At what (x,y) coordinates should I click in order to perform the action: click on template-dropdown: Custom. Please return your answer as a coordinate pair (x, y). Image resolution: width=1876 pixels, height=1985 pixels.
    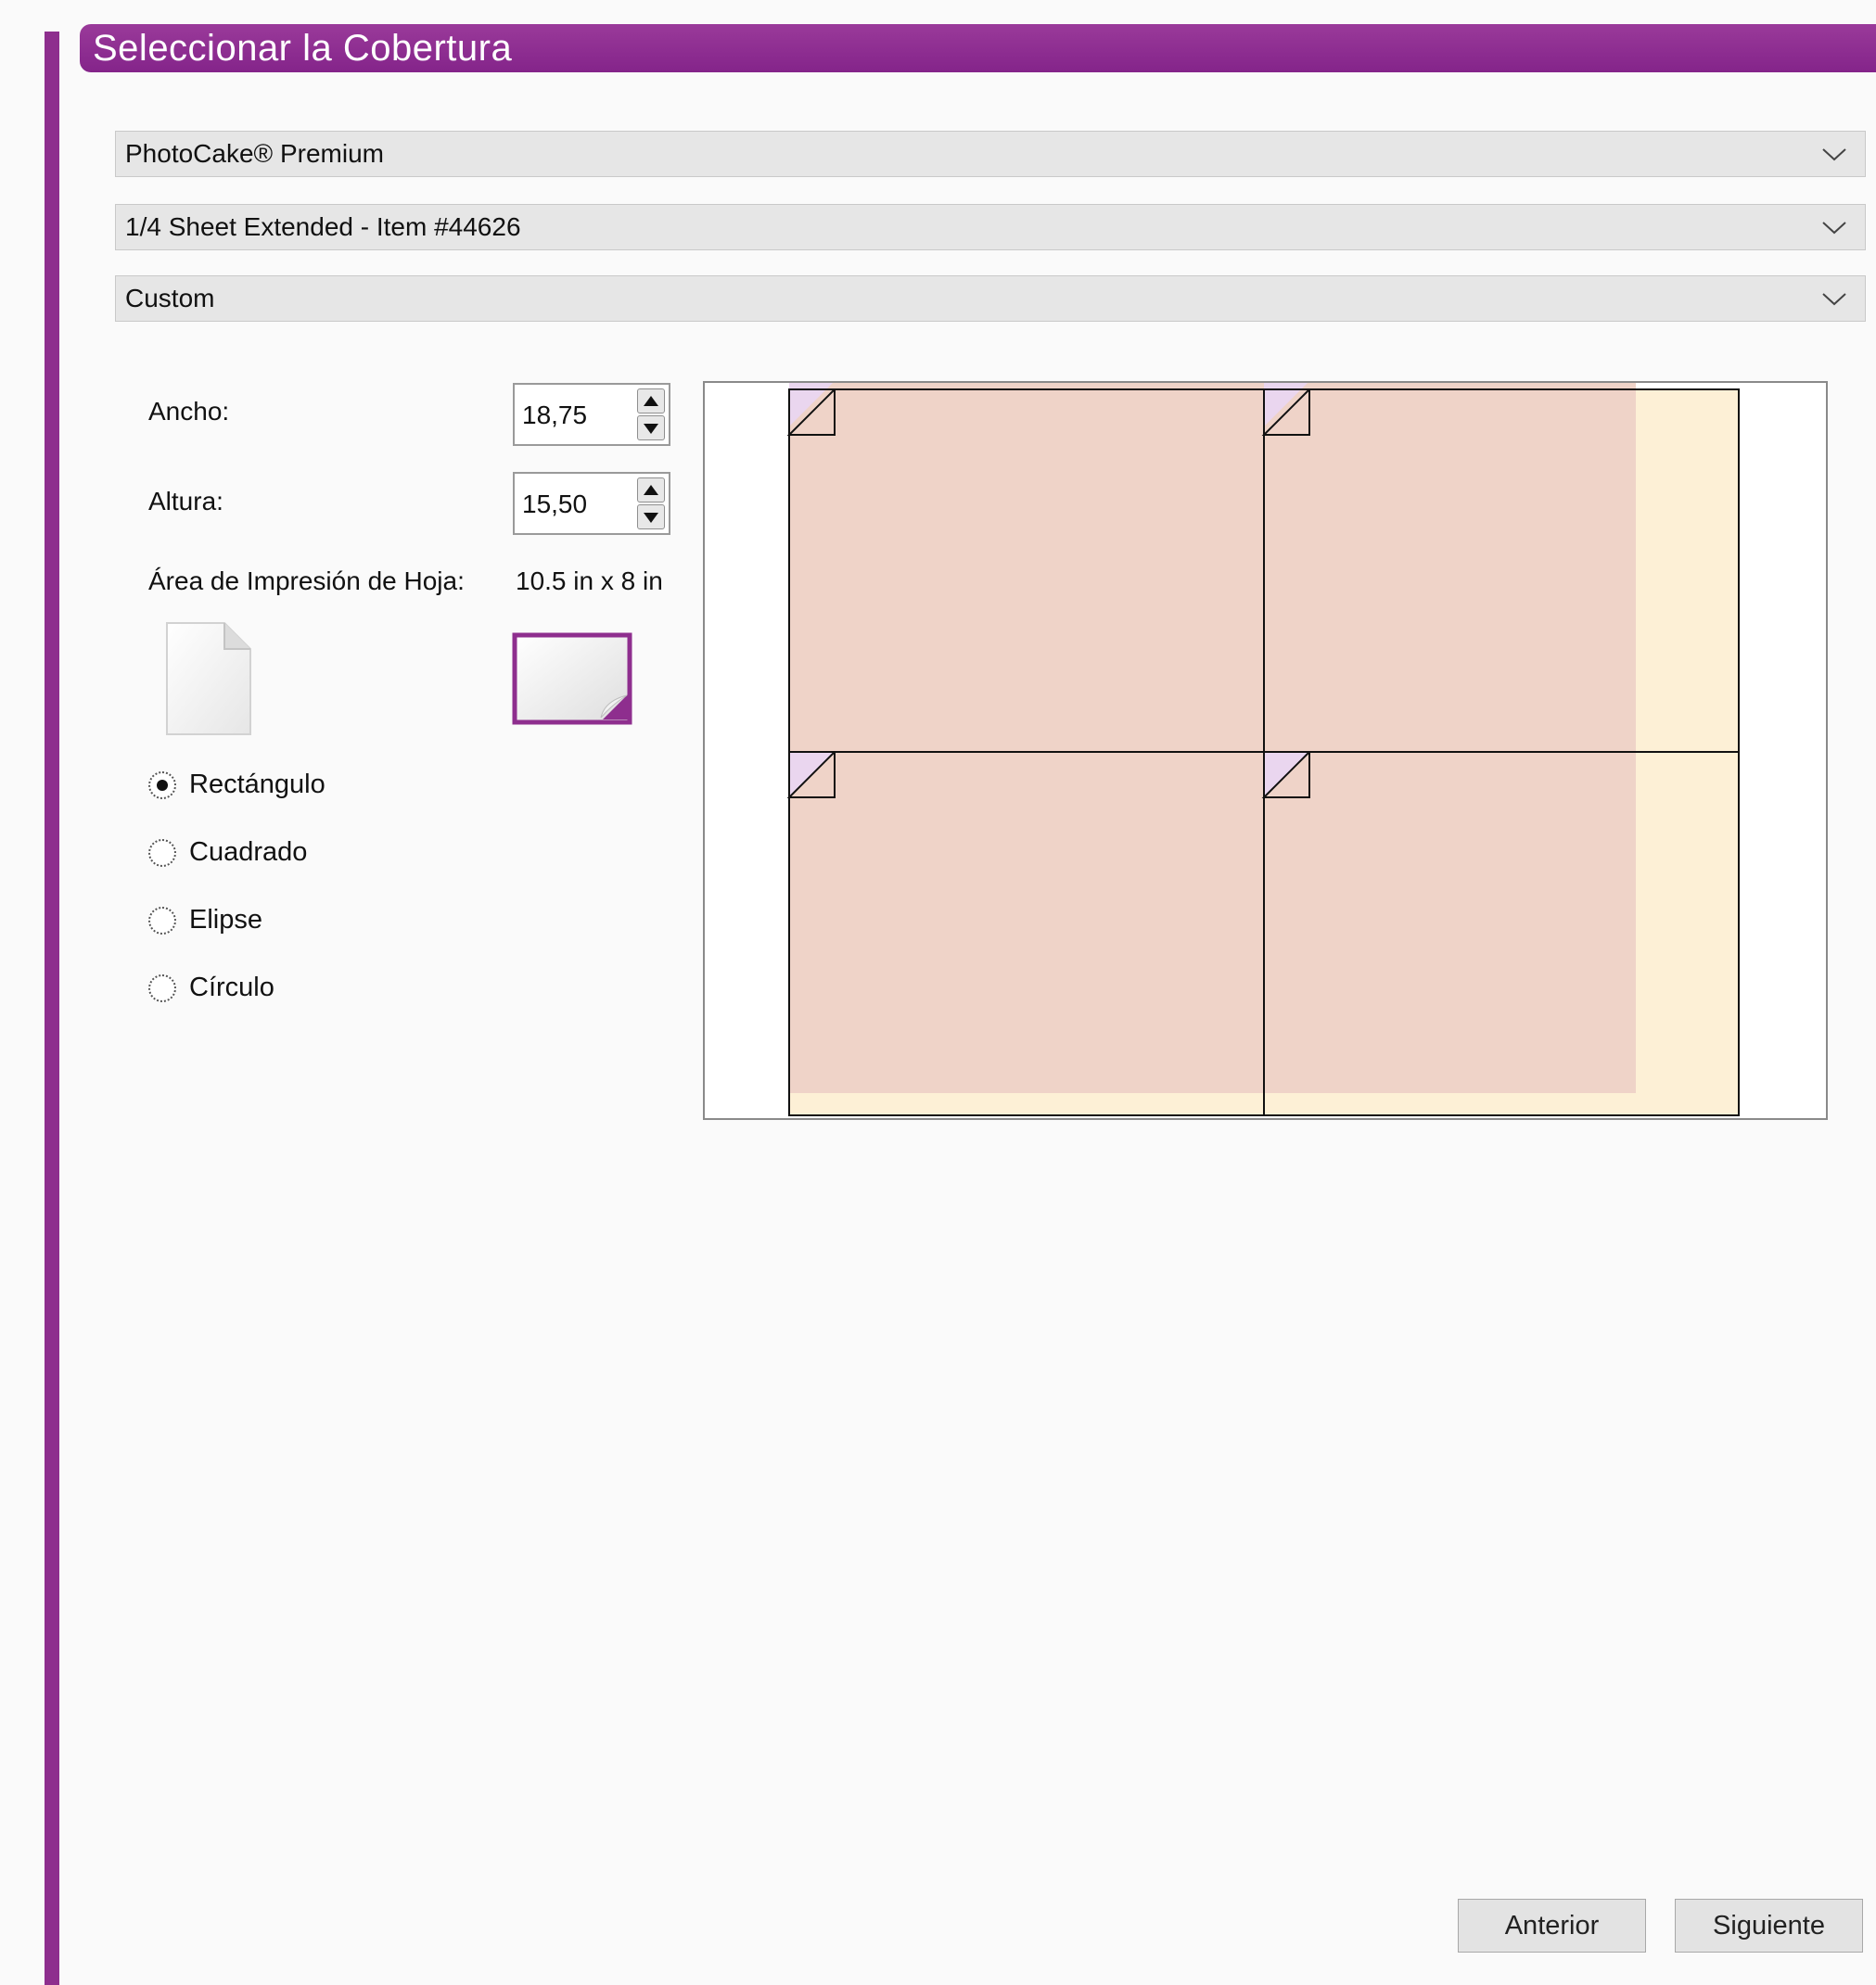
    Looking at the image, I should click on (990, 298).